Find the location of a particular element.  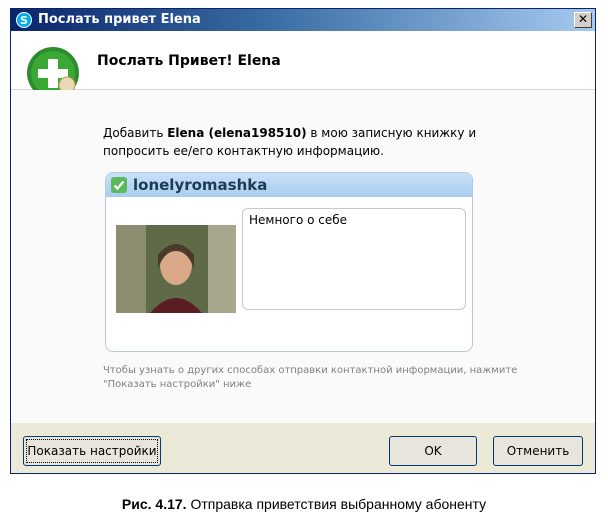

title-bar: S Послать привет Elena ✕ is located at coordinates (303, 20).